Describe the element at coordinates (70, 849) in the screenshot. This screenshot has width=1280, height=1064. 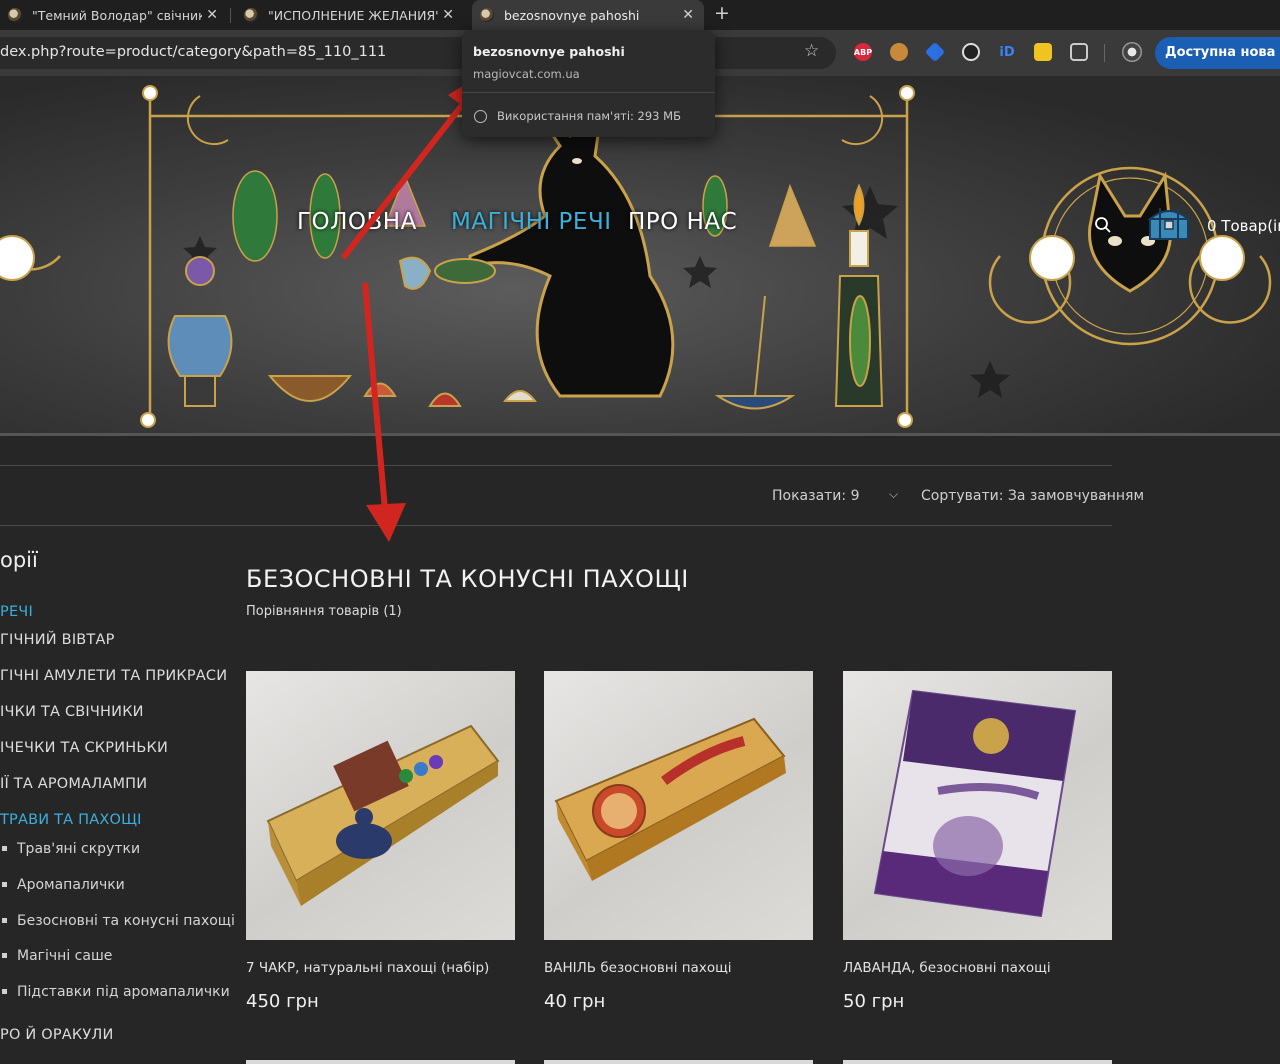
I see `sidebar-subitem: Трав'яні скрутки` at that location.